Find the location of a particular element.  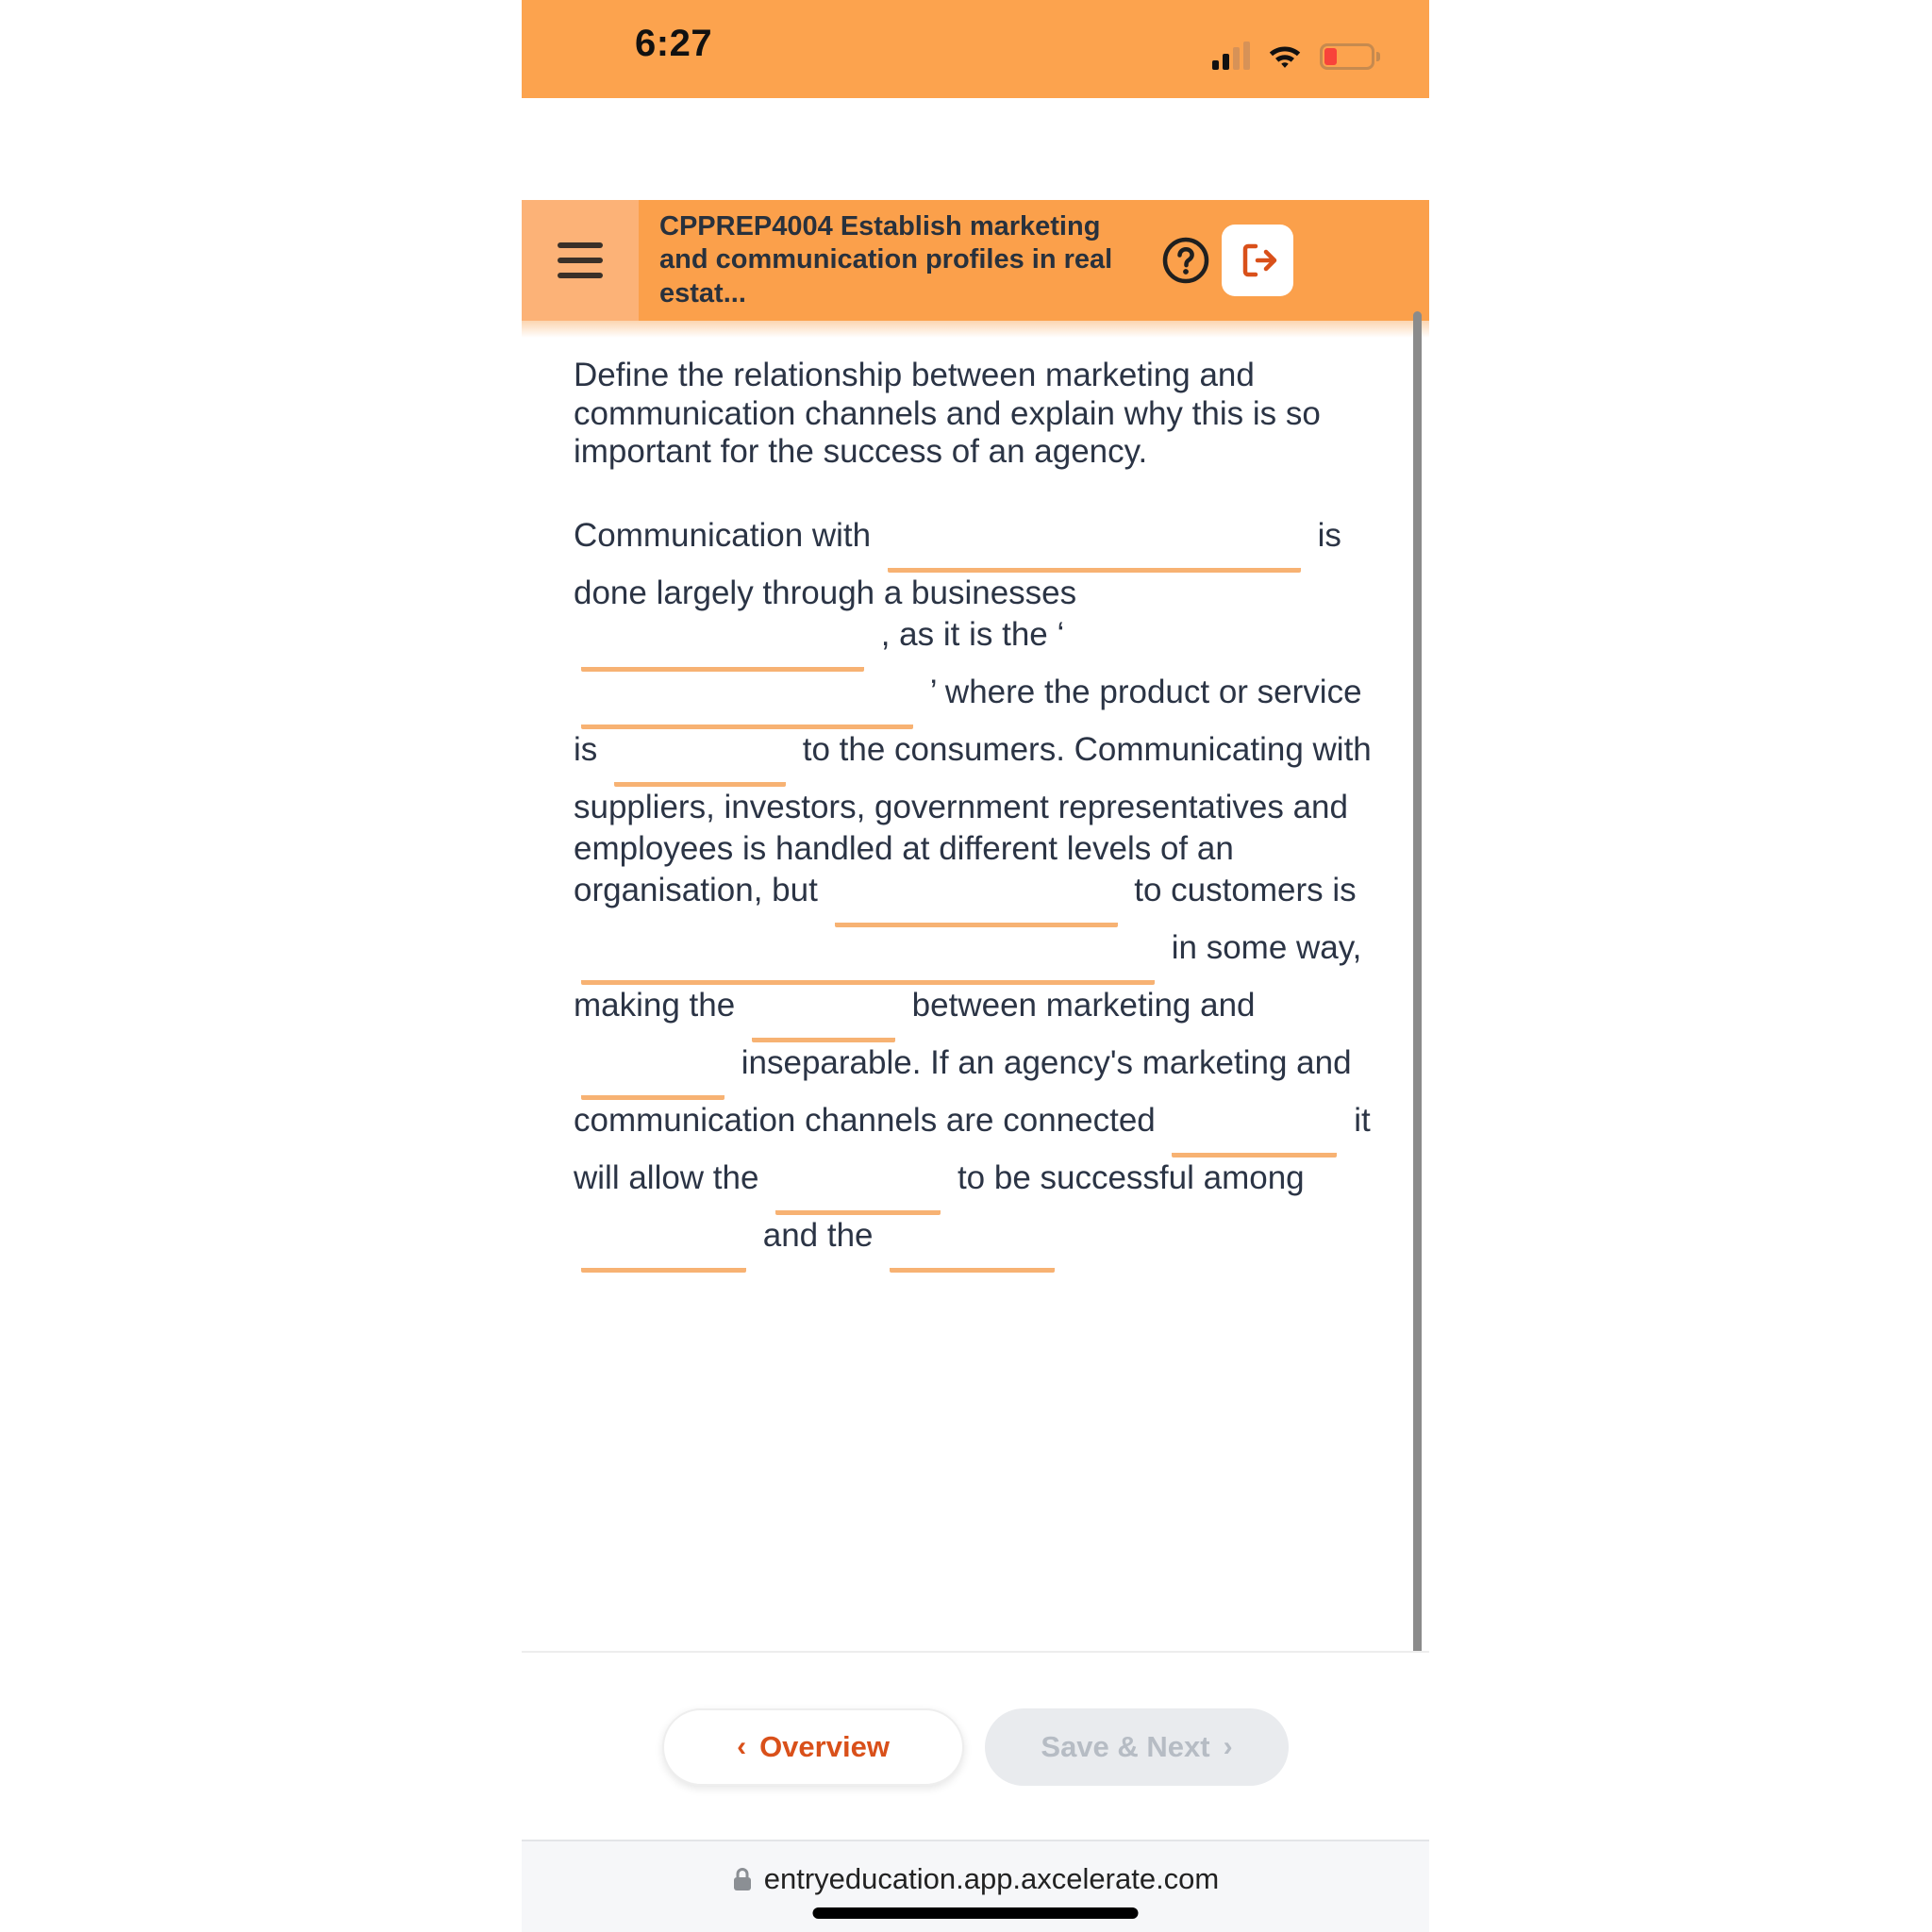

battery-low-icon is located at coordinates (1350, 57).